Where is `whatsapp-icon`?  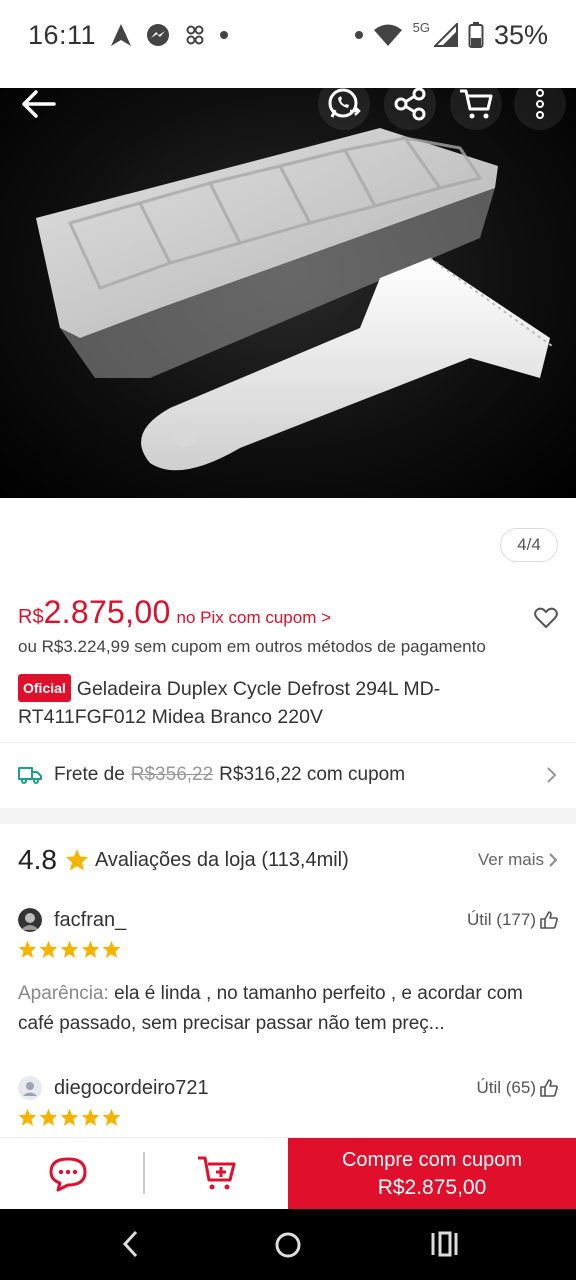
whatsapp-icon is located at coordinates (344, 103).